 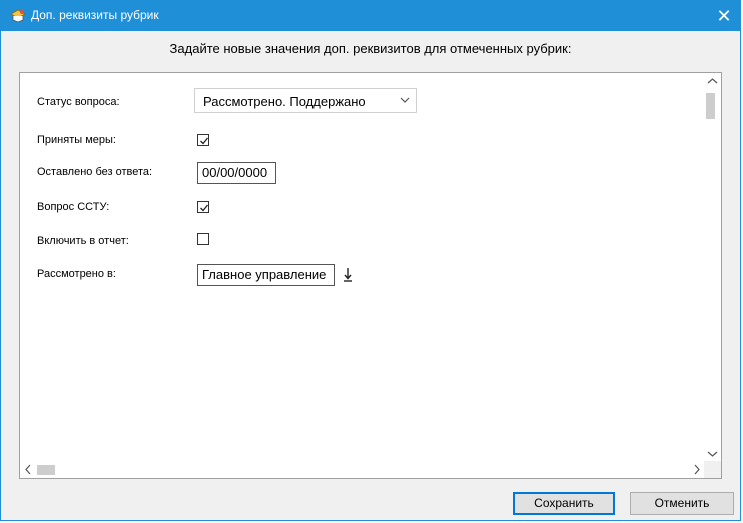 I want to click on cancel-button: Отменить, so click(x=682, y=503).